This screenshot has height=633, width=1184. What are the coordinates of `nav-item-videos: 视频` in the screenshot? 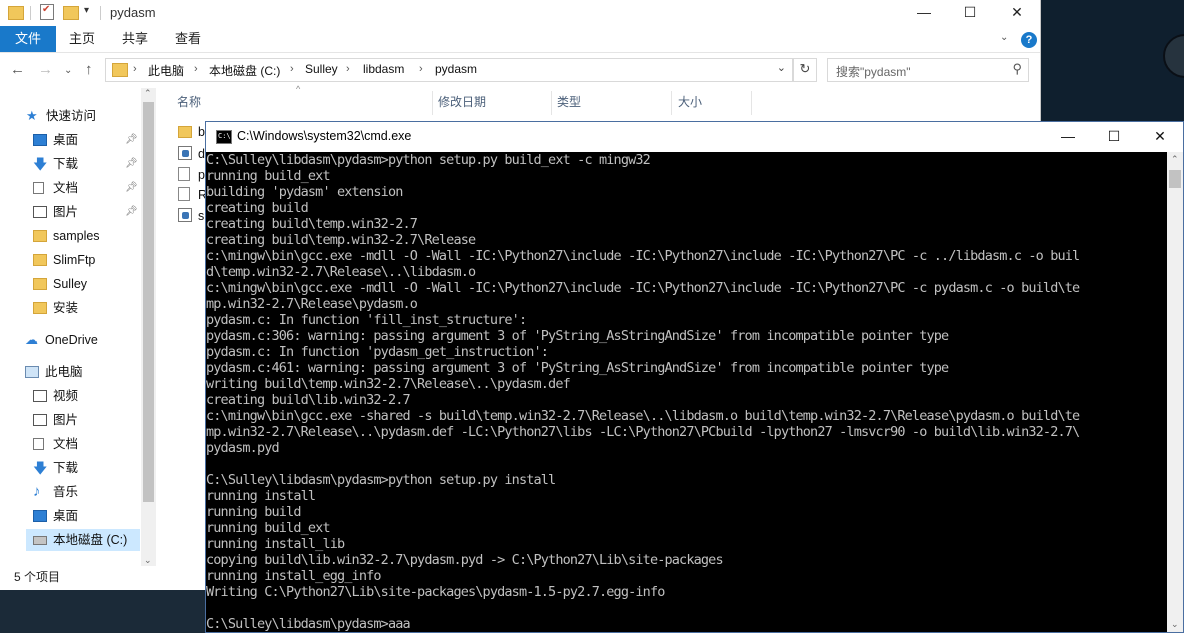 It's located at (85, 396).